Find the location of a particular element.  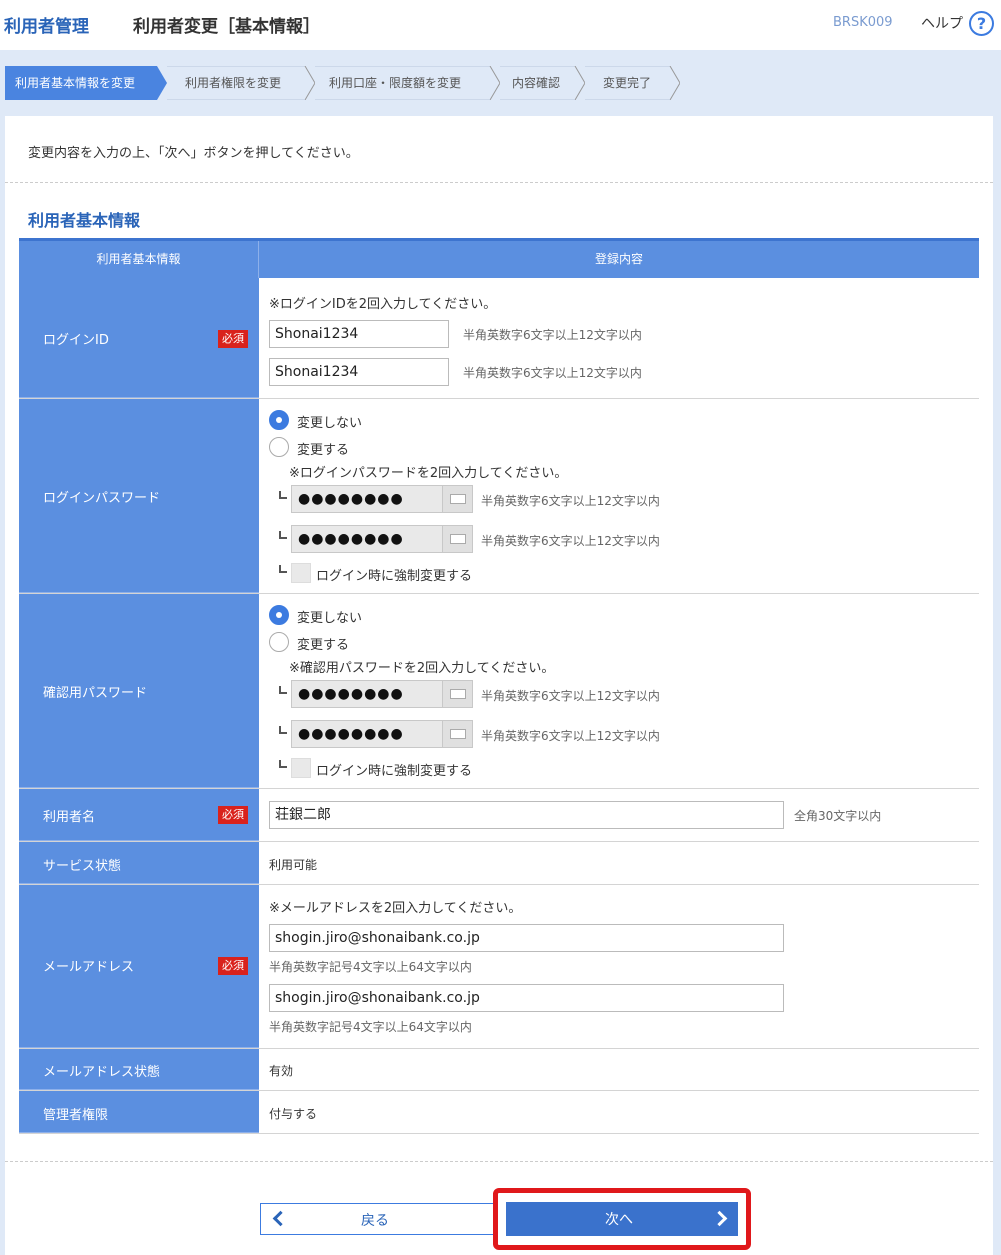

chevron-right-icon is located at coordinates (719, 1218).